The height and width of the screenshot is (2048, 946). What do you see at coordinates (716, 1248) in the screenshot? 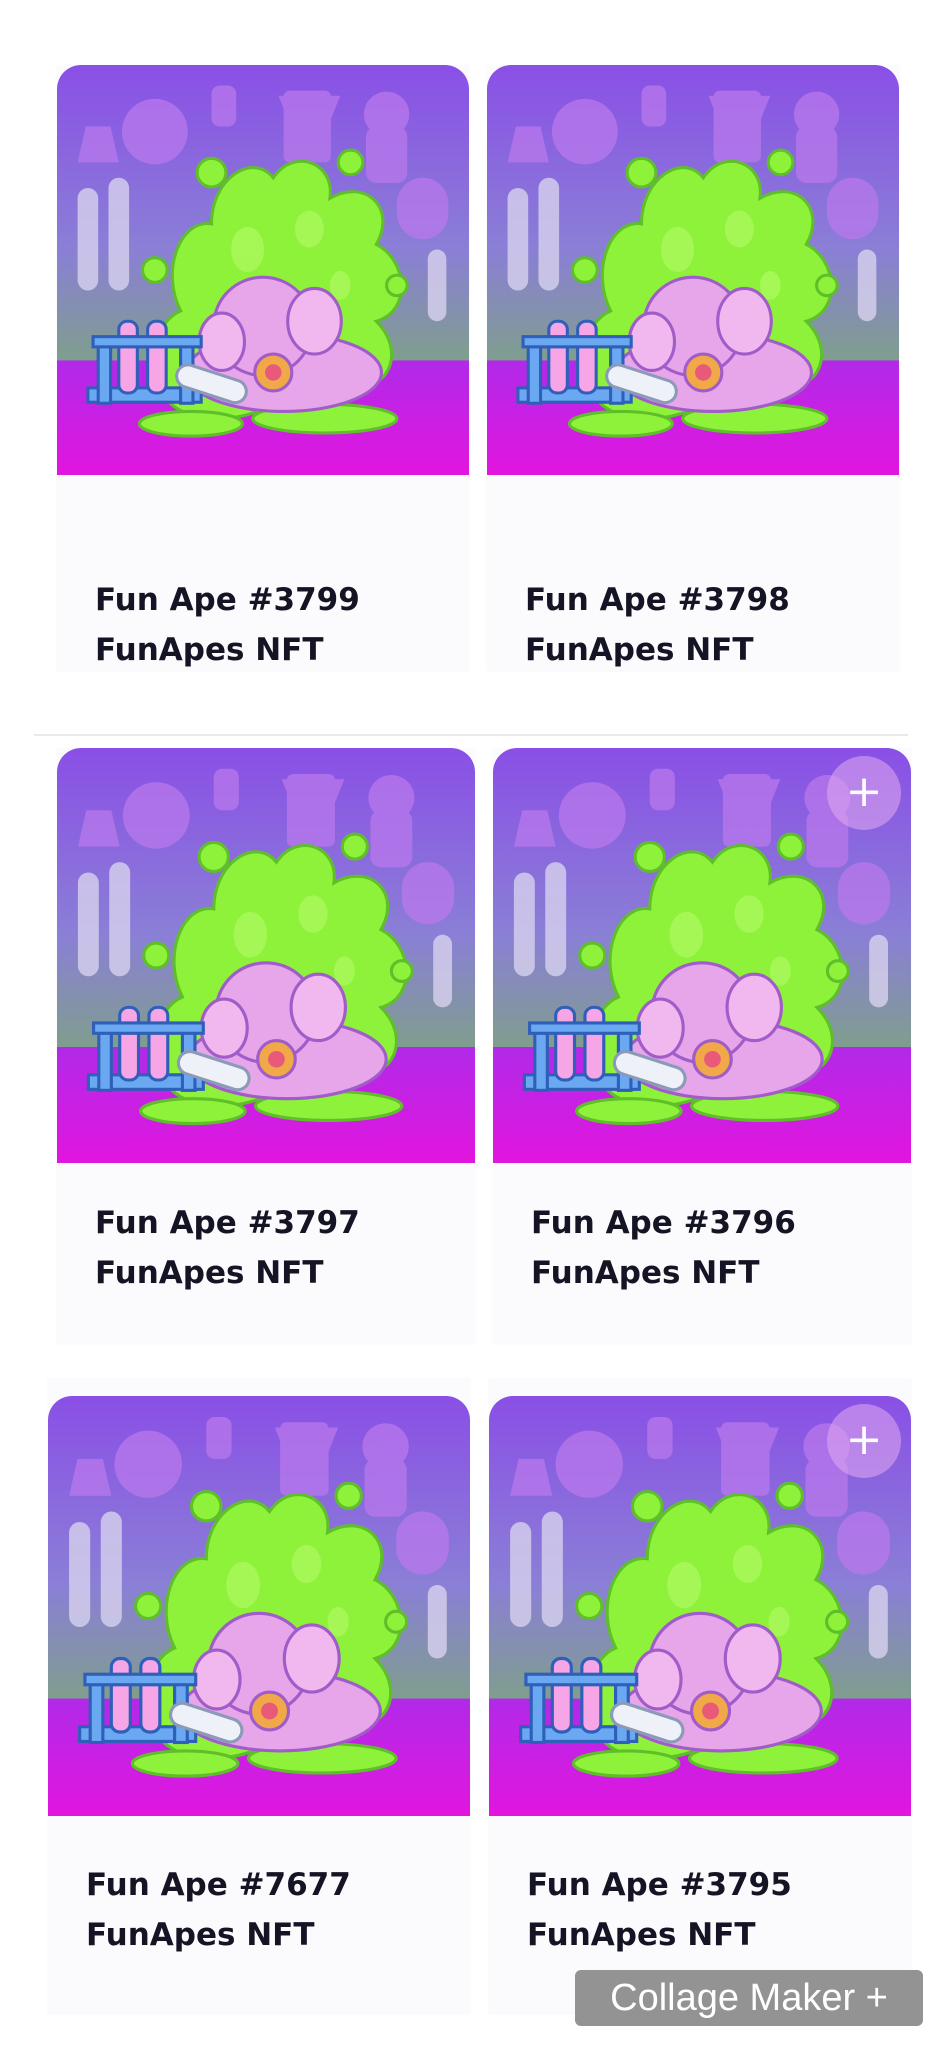
I see `nft-info: Fun Ape #3796 FunApes NFT` at bounding box center [716, 1248].